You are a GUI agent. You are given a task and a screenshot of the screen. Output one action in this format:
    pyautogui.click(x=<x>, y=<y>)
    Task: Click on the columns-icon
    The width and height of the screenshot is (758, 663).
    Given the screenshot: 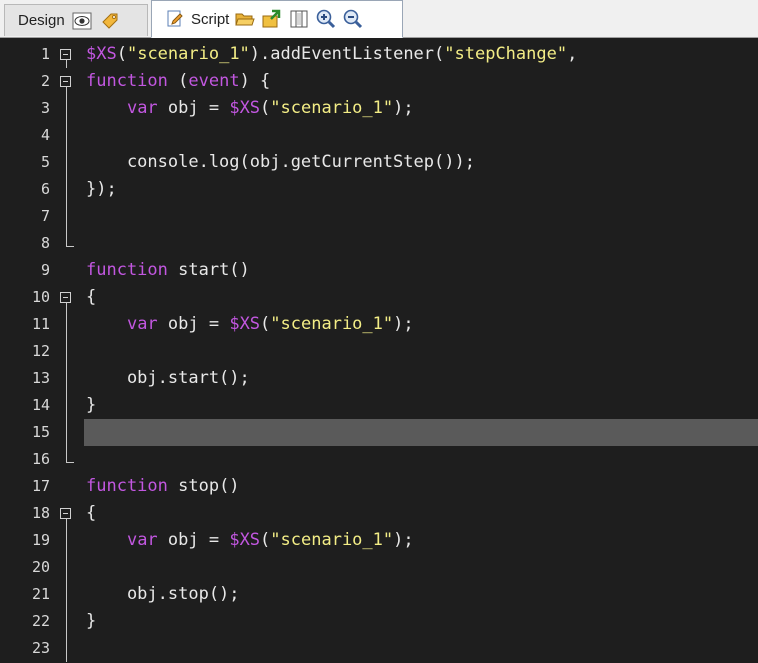 What is the action you would take?
    pyautogui.click(x=299, y=19)
    